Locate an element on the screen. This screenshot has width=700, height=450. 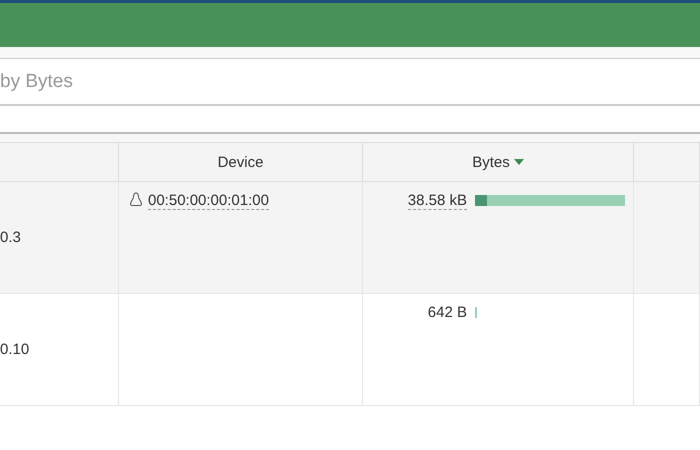
bytes-value: 642 B is located at coordinates (447, 312).